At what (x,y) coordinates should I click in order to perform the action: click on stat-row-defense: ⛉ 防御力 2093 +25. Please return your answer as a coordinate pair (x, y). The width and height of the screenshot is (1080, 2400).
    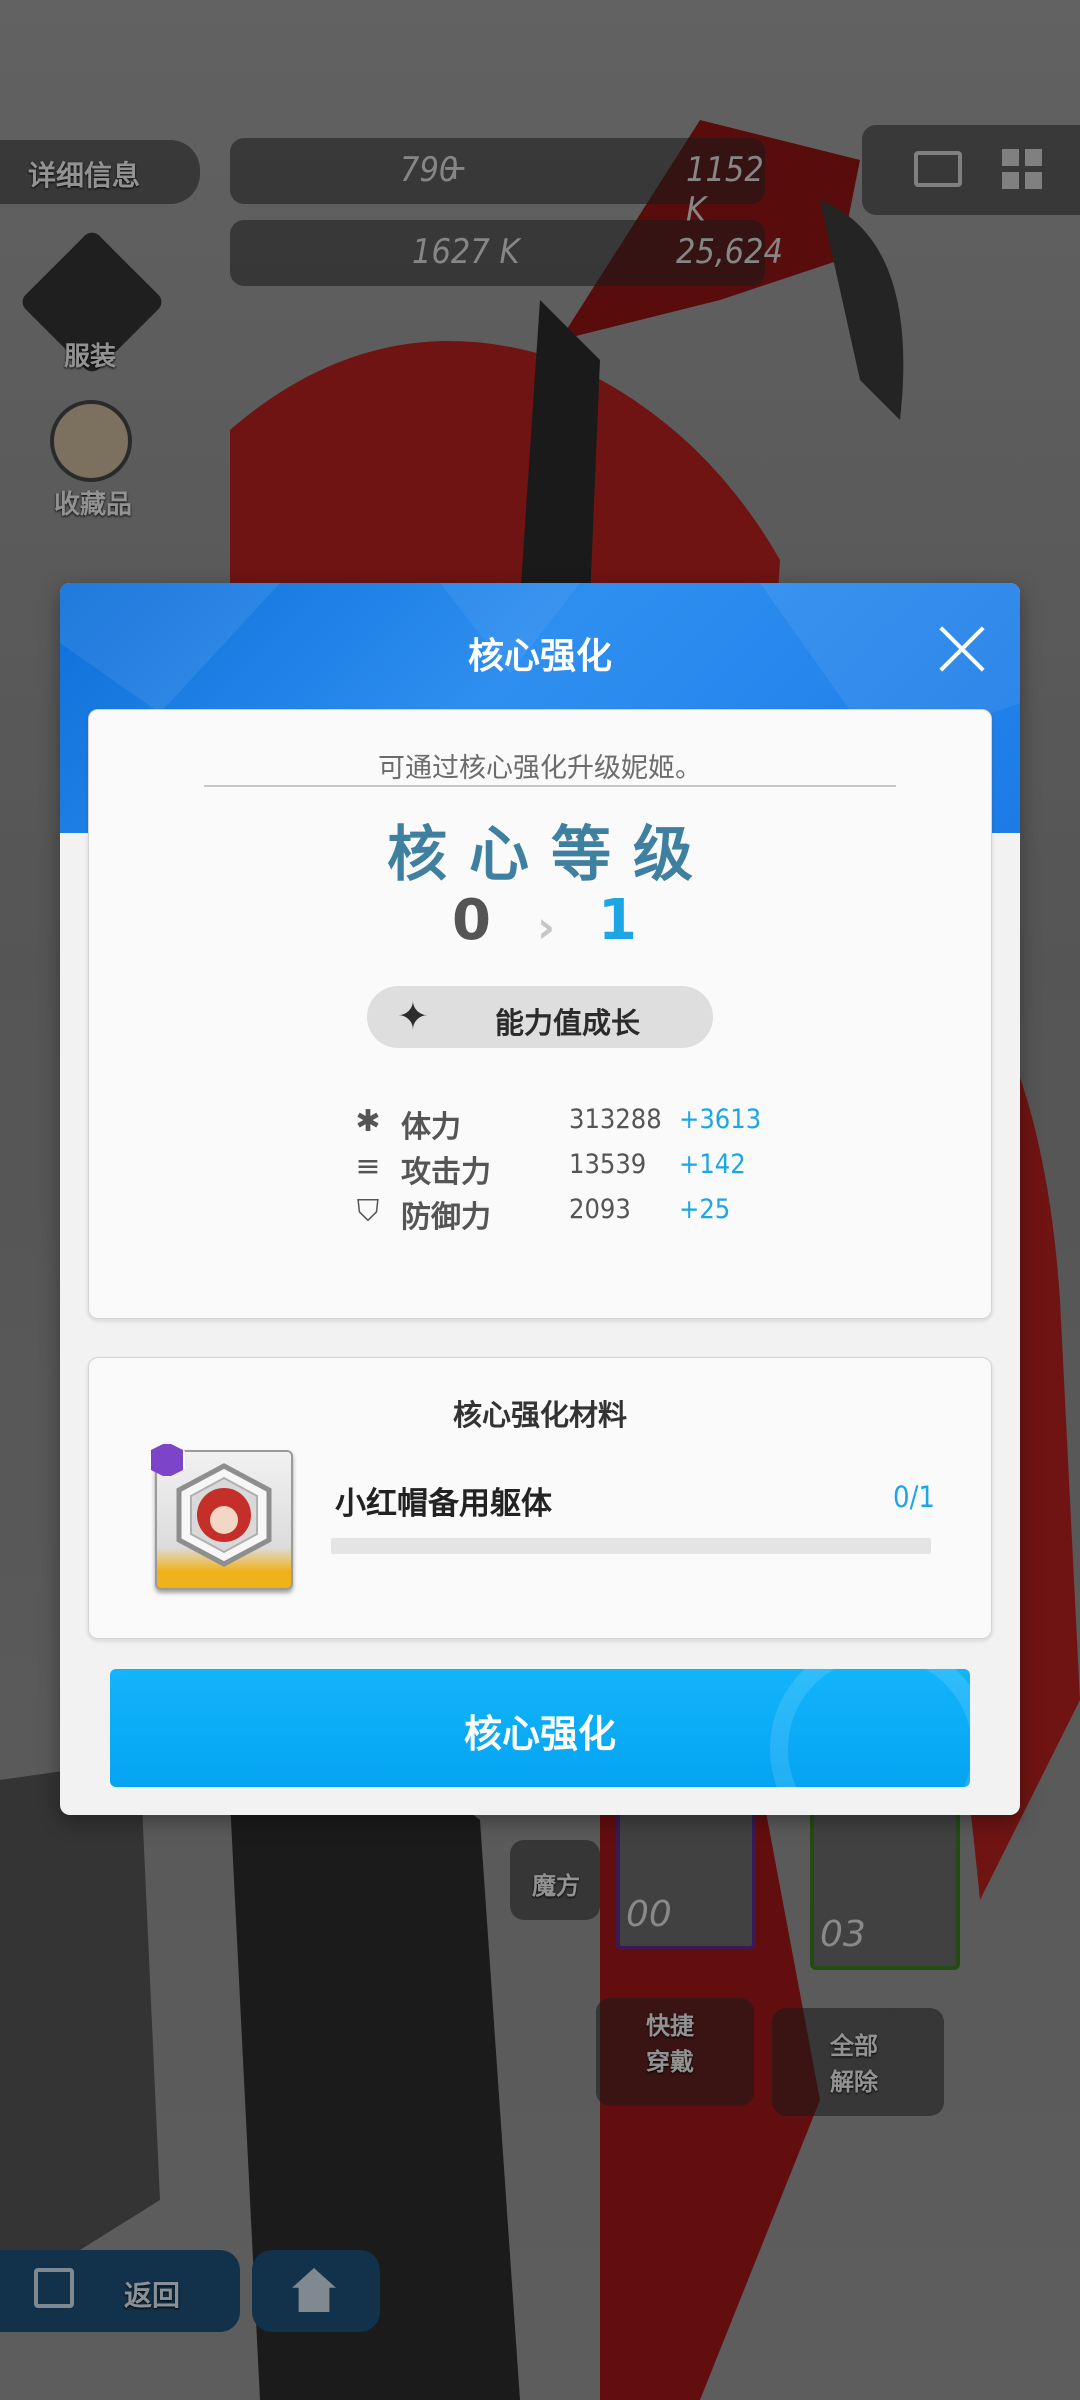
    Looking at the image, I should click on (540, 1212).